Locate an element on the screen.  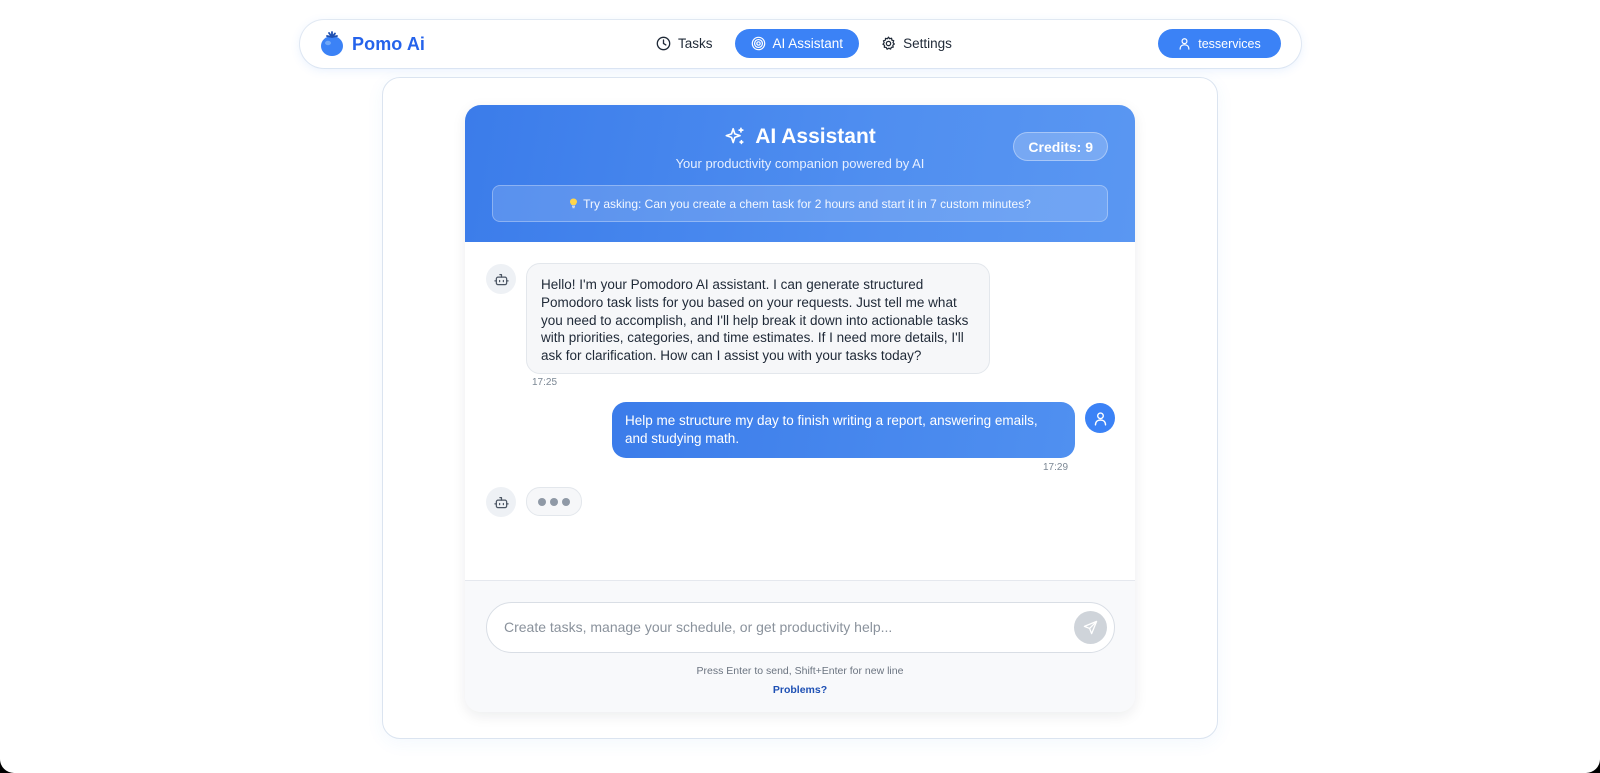
send-icon is located at coordinates (1090, 627).